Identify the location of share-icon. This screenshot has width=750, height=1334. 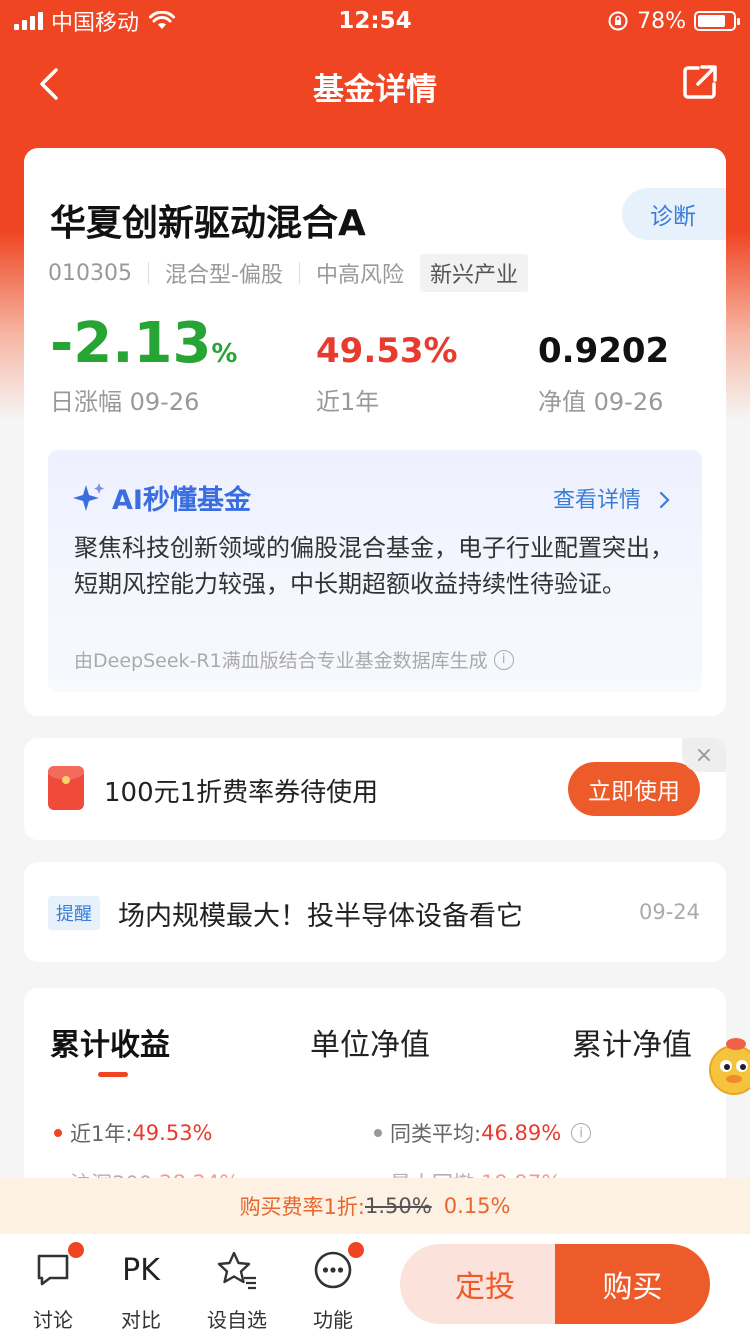
(700, 82).